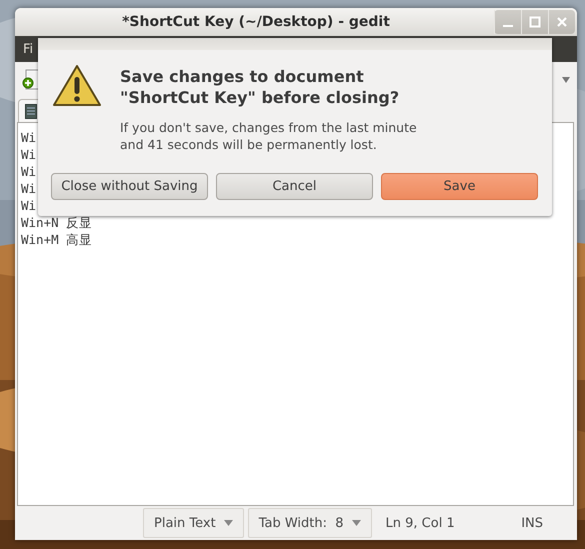  I want to click on dialog-button: Close without Saving, so click(129, 186).